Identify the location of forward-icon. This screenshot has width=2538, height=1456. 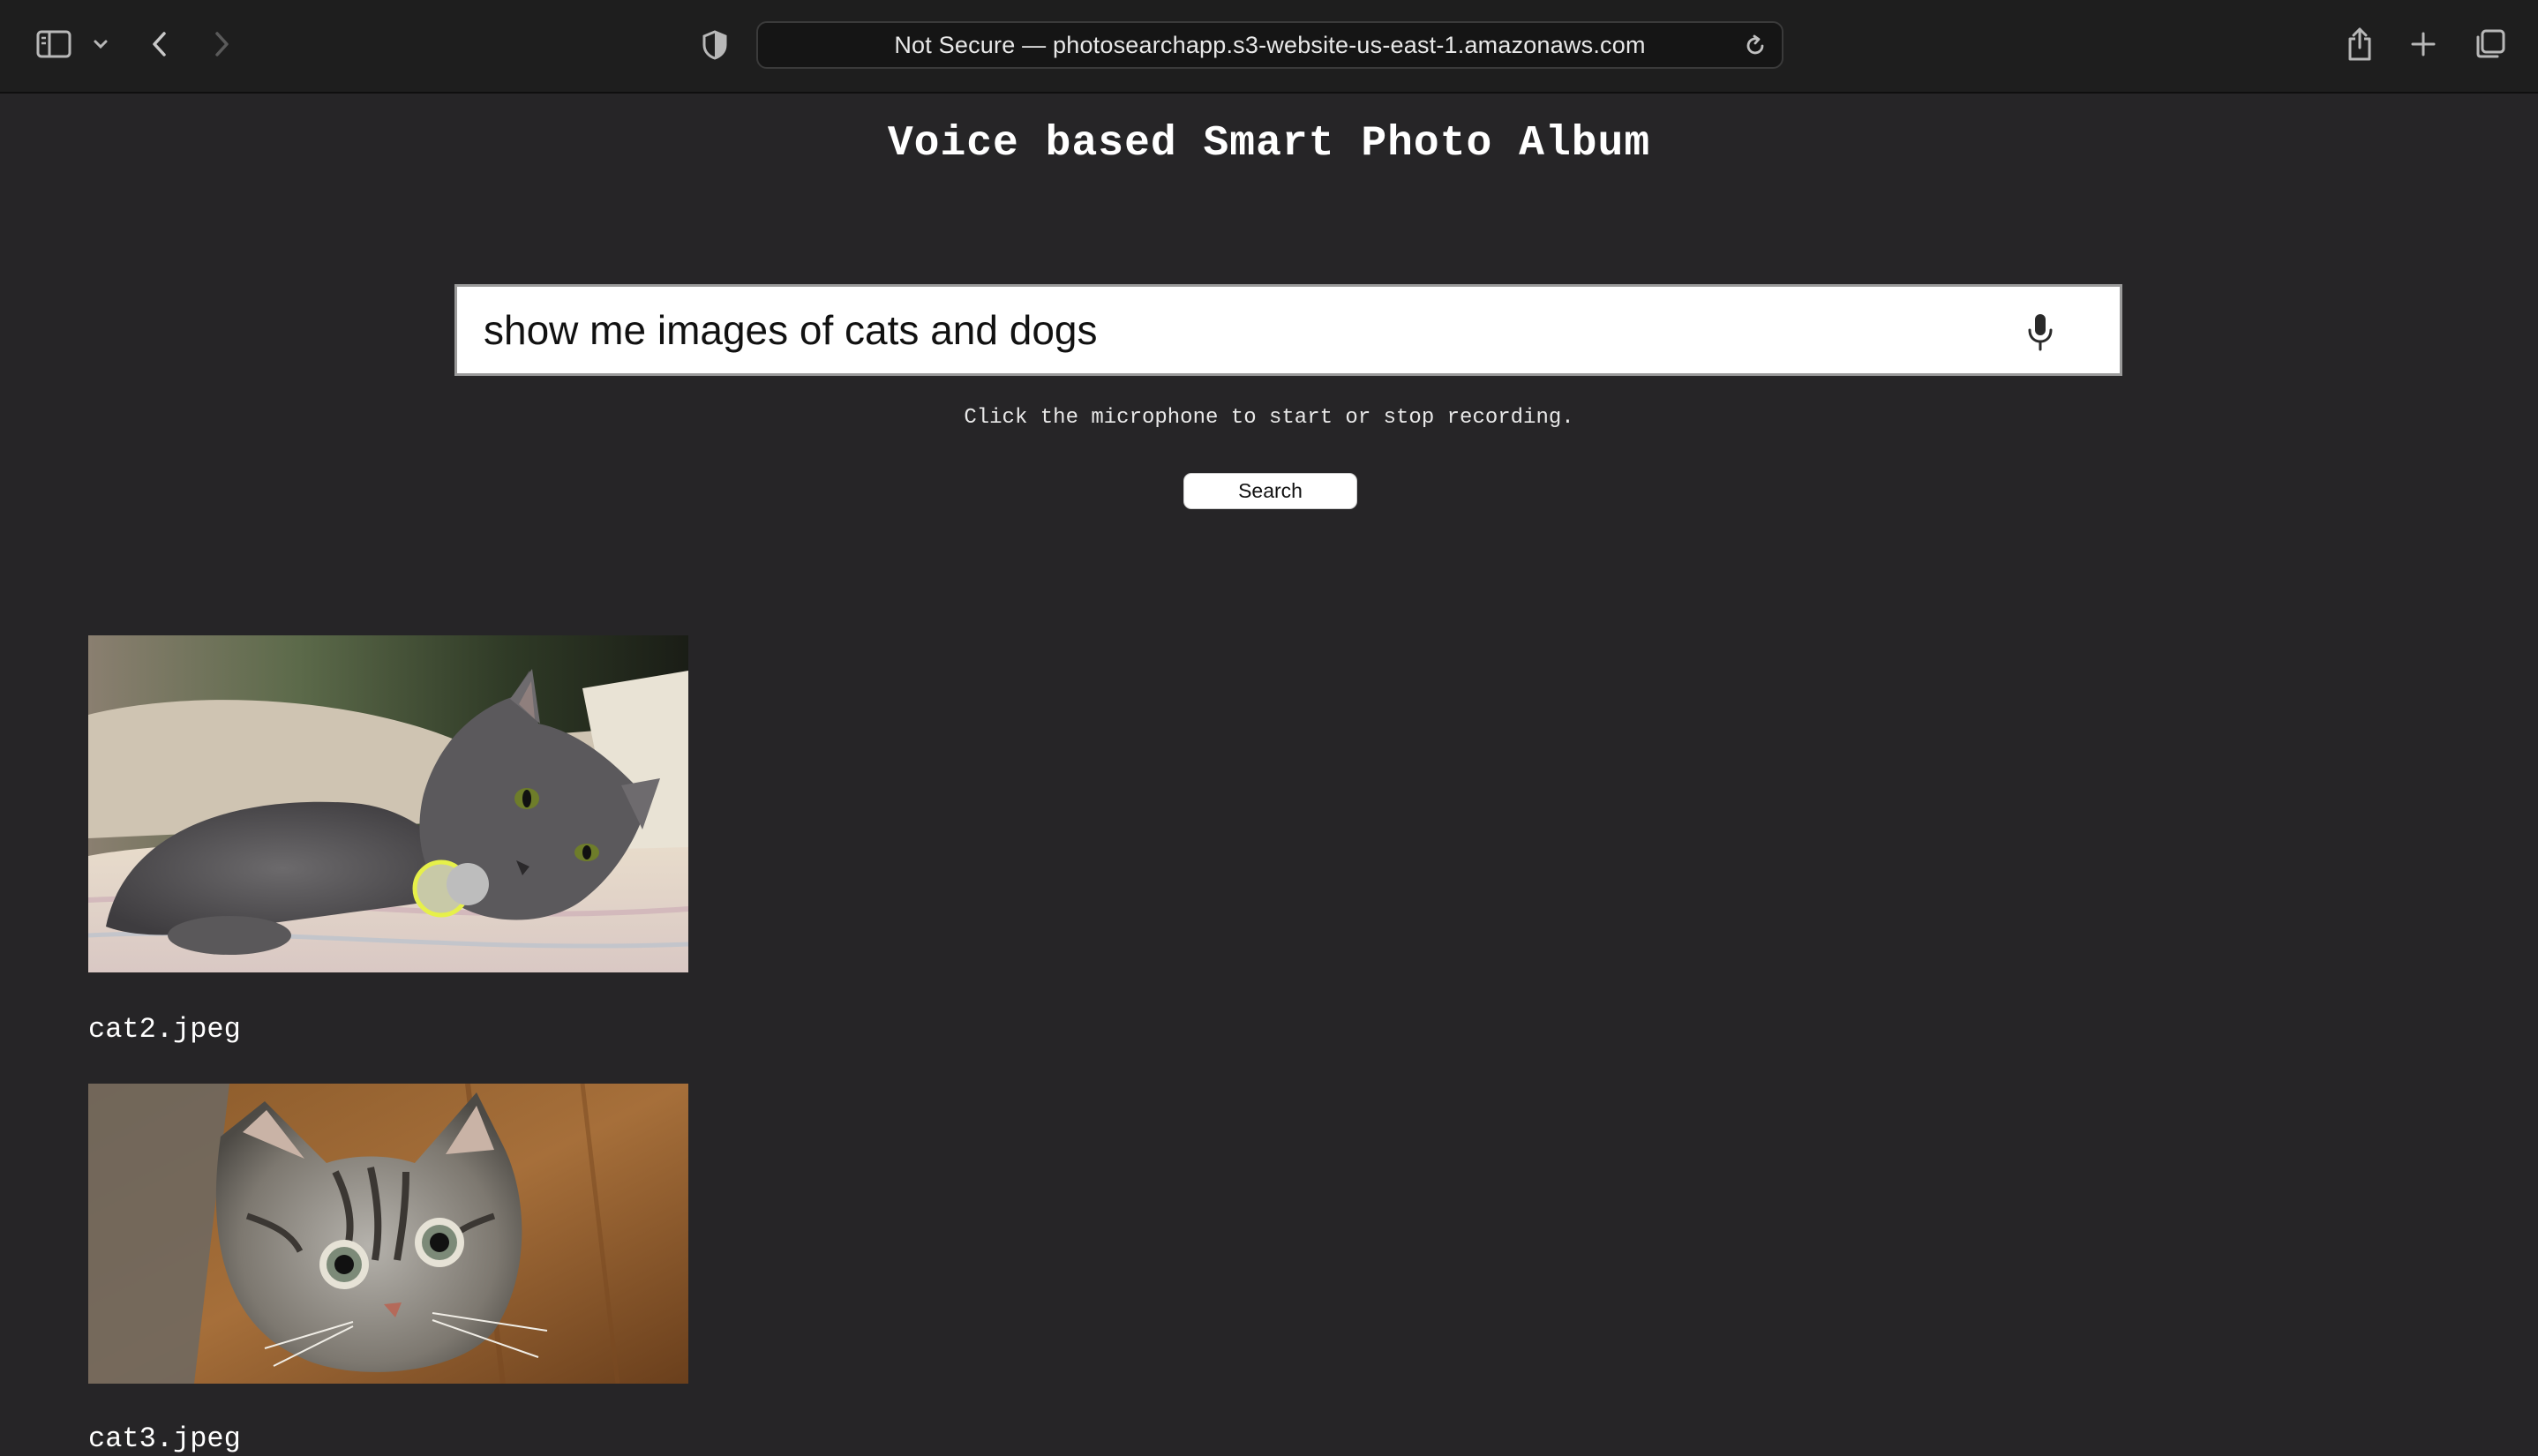
(221, 44).